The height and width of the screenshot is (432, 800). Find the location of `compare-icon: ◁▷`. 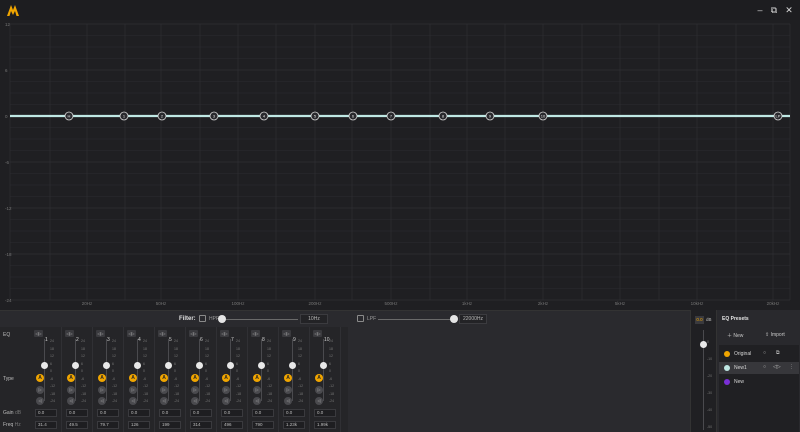

compare-icon: ◁▷ is located at coordinates (777, 367).